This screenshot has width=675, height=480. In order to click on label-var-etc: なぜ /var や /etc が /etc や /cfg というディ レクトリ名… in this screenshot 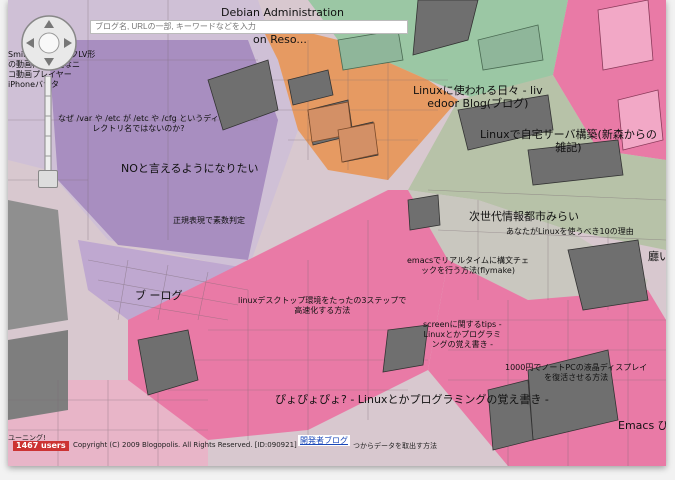, I will do `click(138, 124)`.